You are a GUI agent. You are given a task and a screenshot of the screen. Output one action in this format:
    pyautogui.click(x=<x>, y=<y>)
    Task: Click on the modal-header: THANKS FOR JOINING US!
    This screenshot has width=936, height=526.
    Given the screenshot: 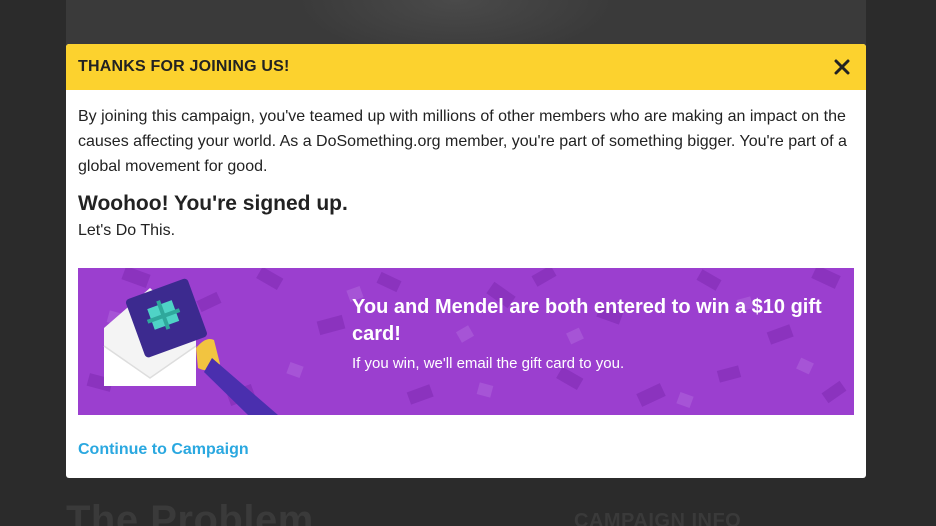 What is the action you would take?
    pyautogui.click(x=466, y=67)
    